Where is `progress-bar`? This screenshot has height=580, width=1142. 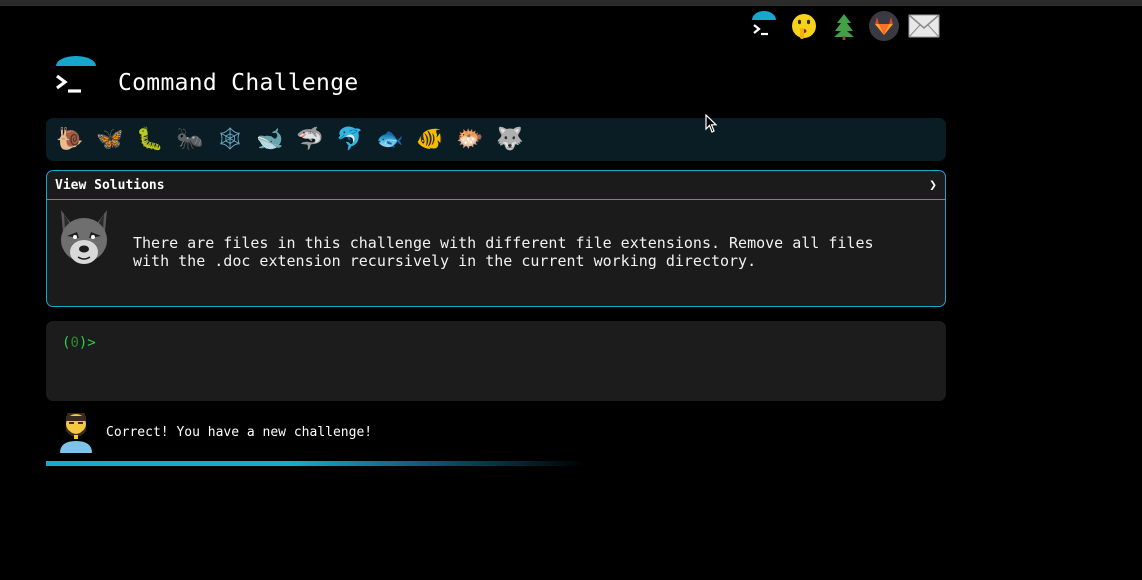 progress-bar is located at coordinates (316, 463).